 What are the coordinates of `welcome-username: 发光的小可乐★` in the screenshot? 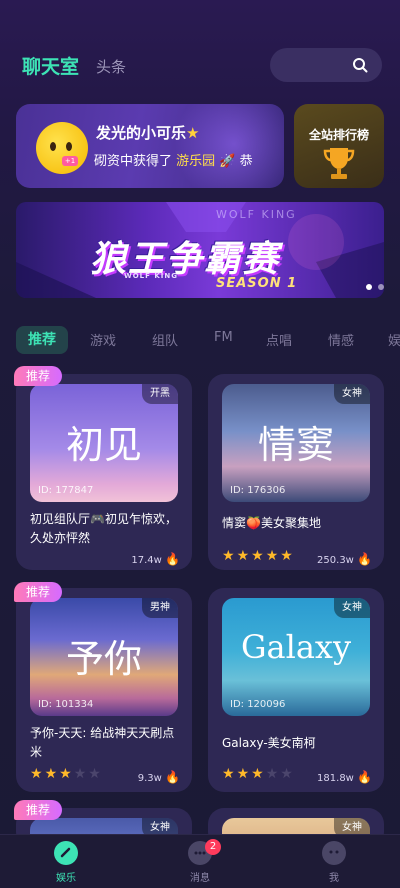 It's located at (147, 132).